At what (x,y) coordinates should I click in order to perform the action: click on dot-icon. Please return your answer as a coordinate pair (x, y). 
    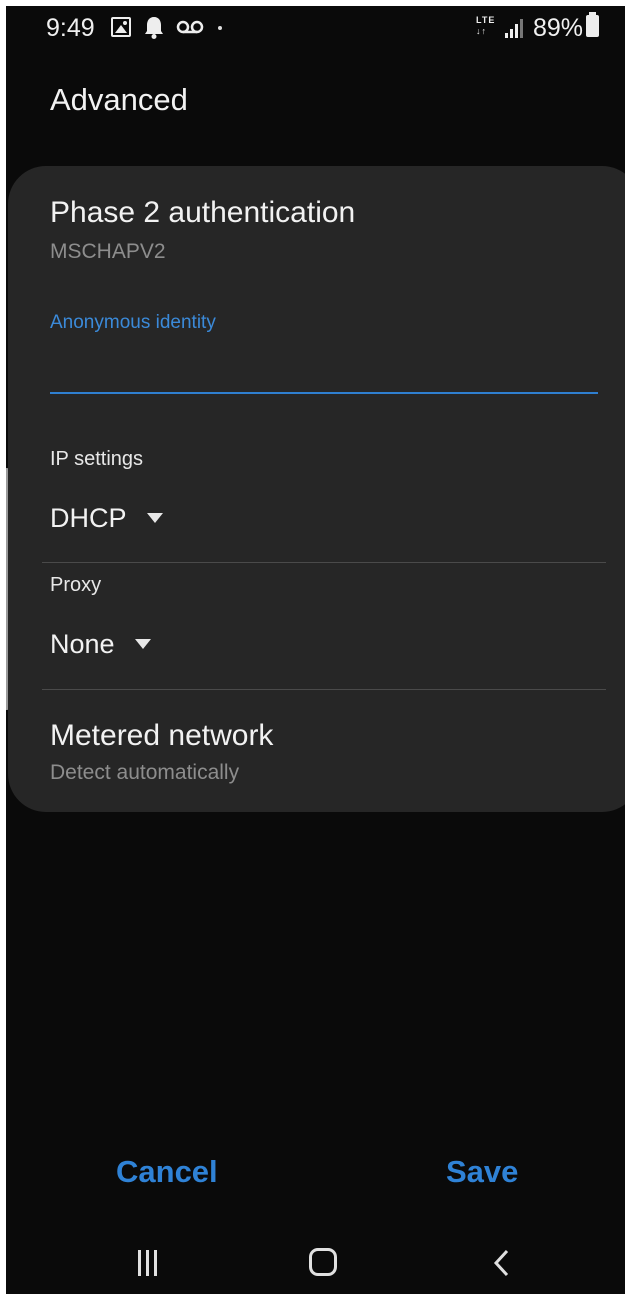
    Looking at the image, I should click on (220, 28).